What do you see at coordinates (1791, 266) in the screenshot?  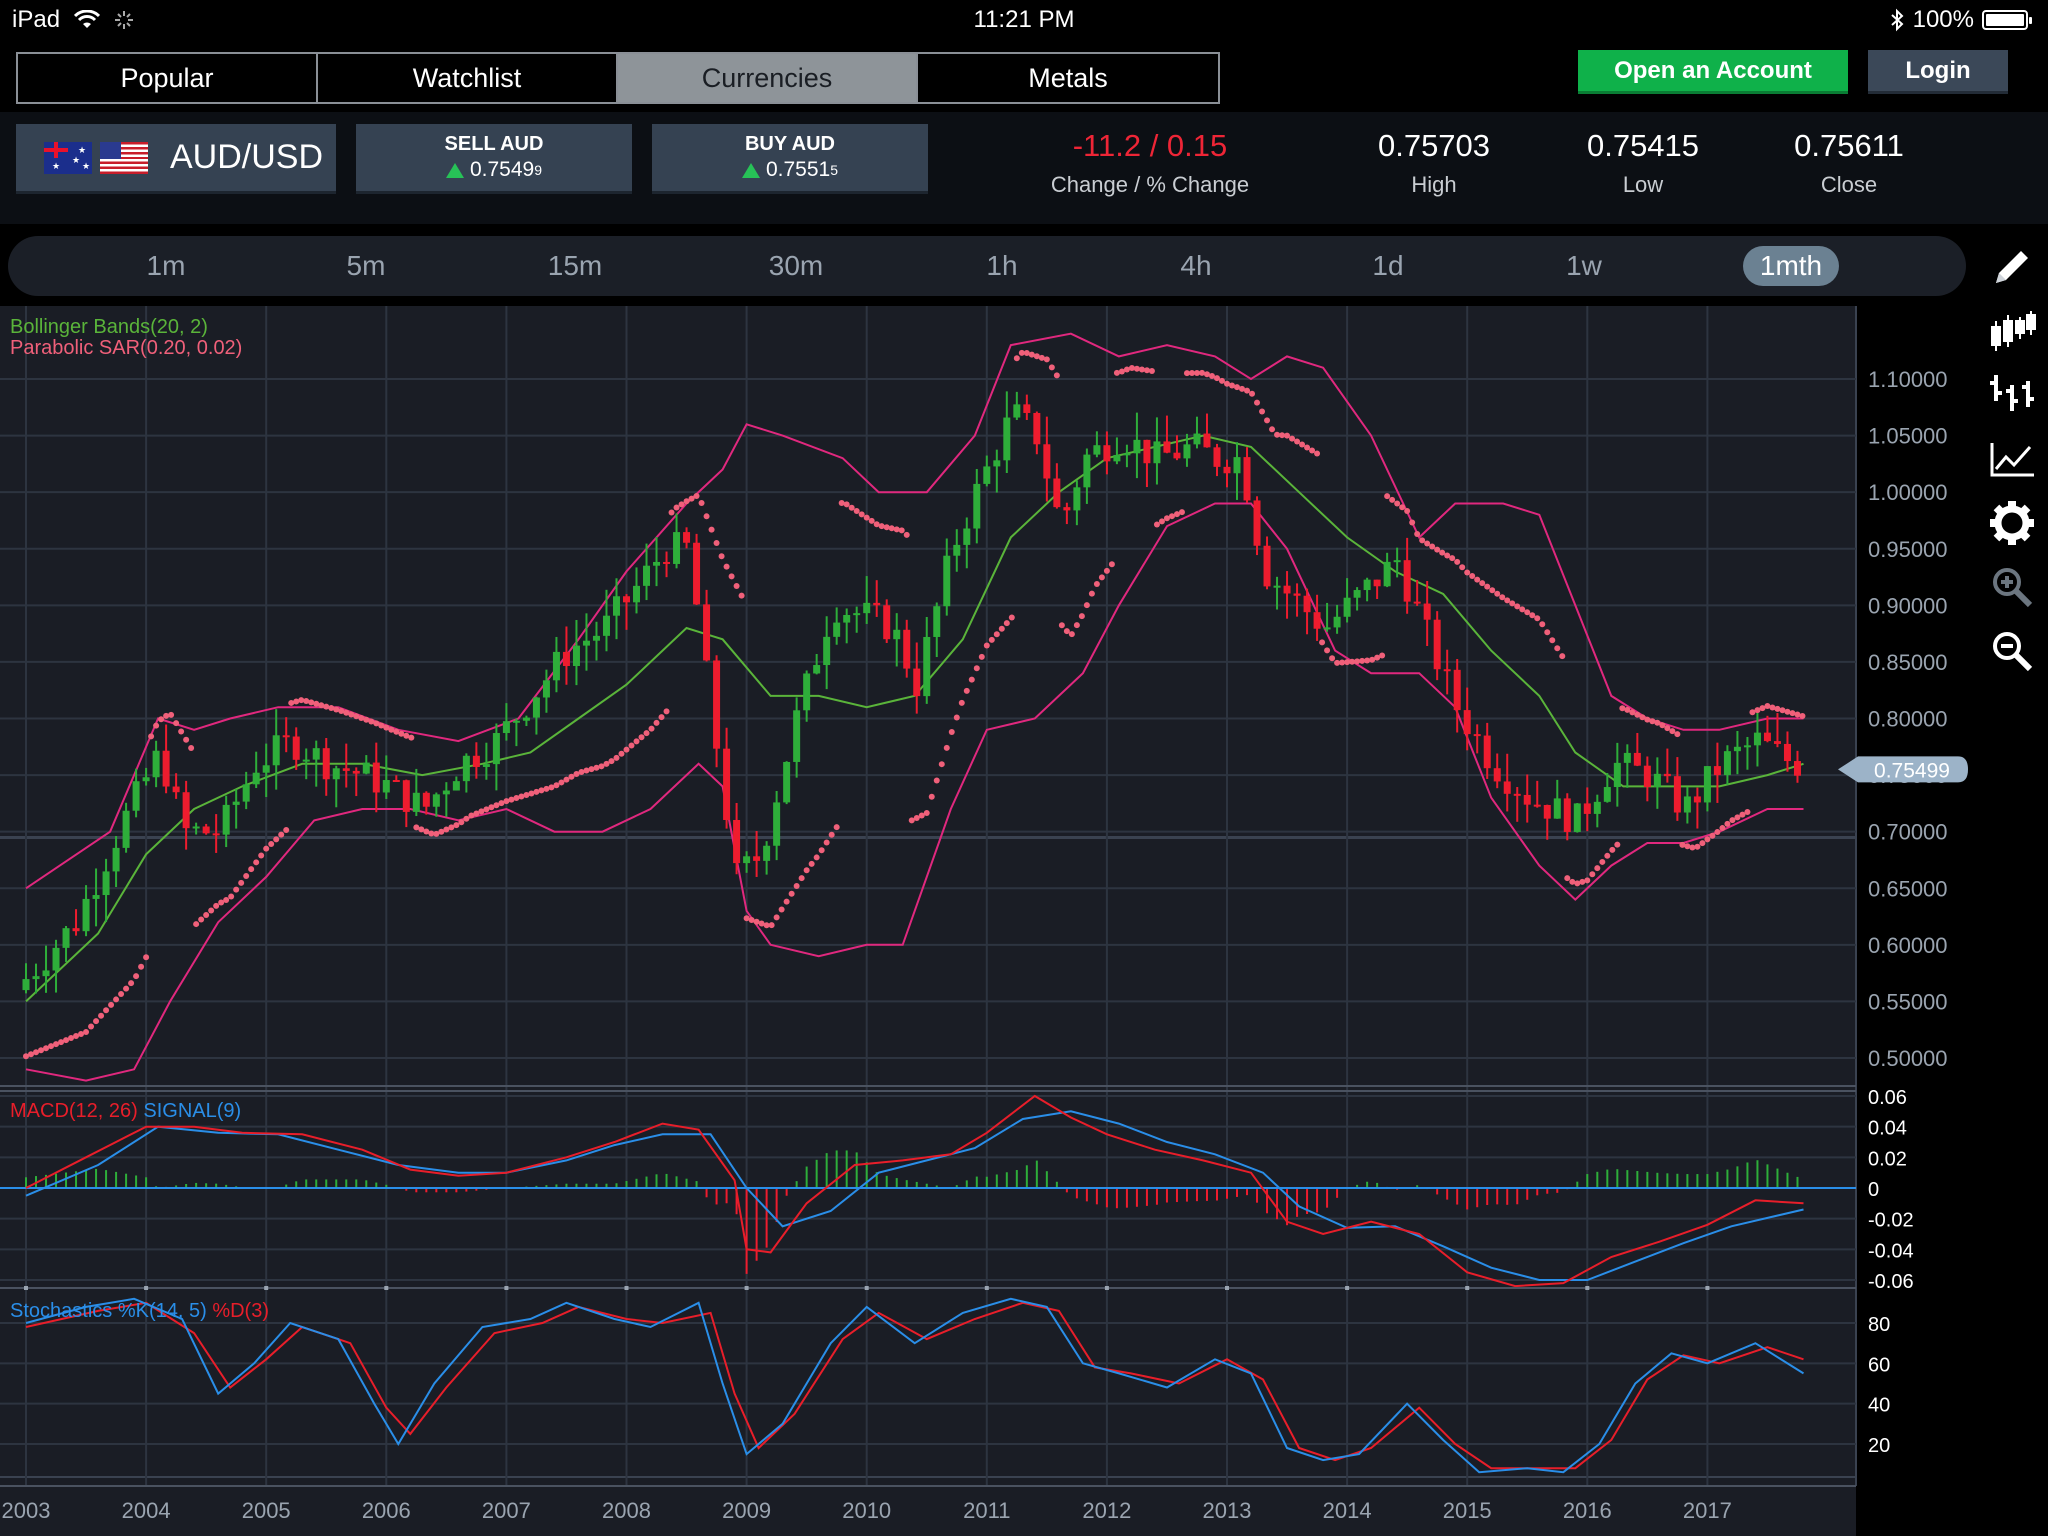 I see `timeframe-1mth: 1mth` at bounding box center [1791, 266].